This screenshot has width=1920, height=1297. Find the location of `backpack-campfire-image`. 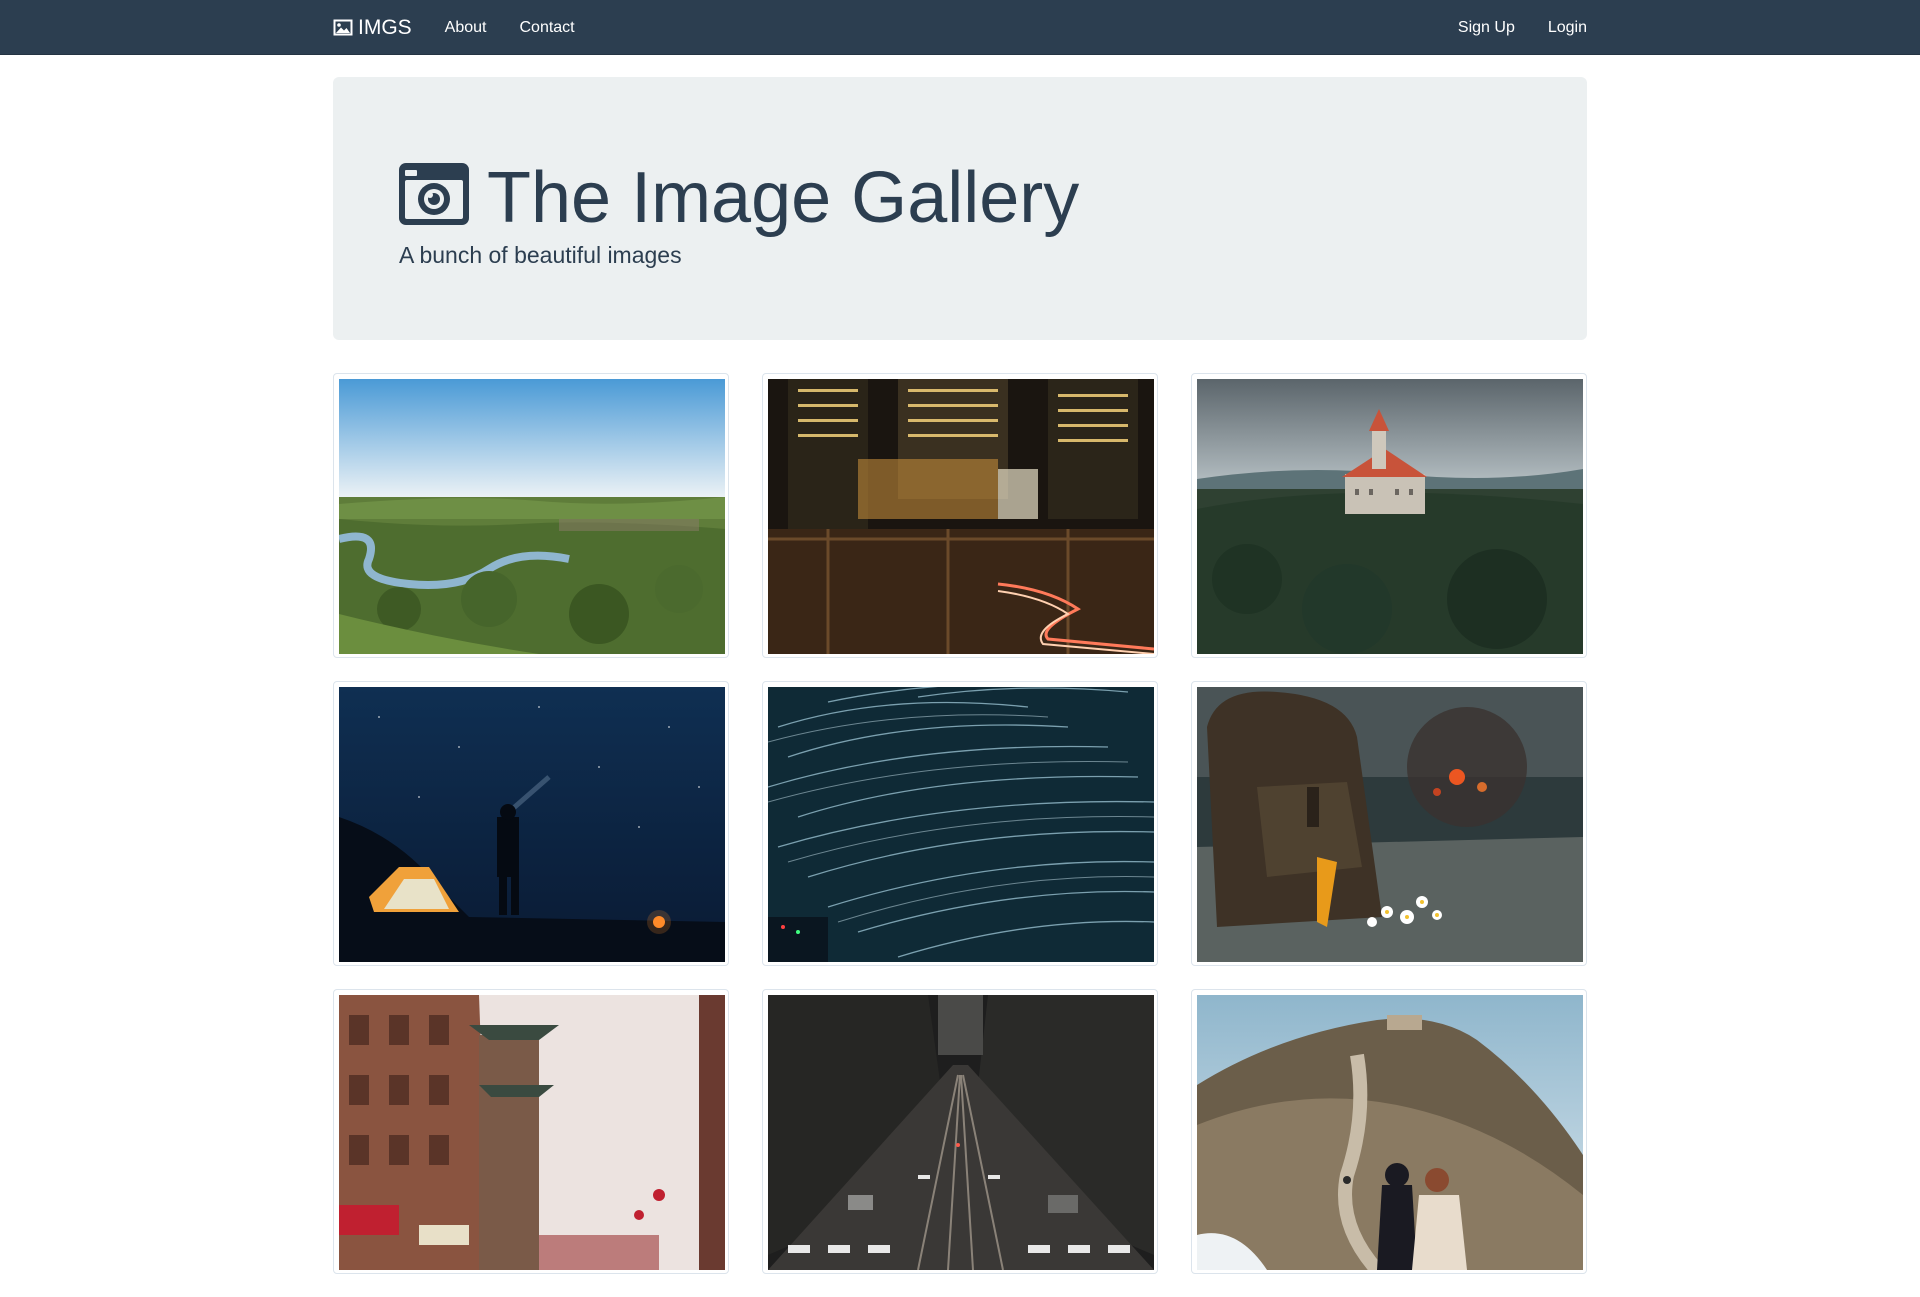

backpack-campfire-image is located at coordinates (1390, 824).